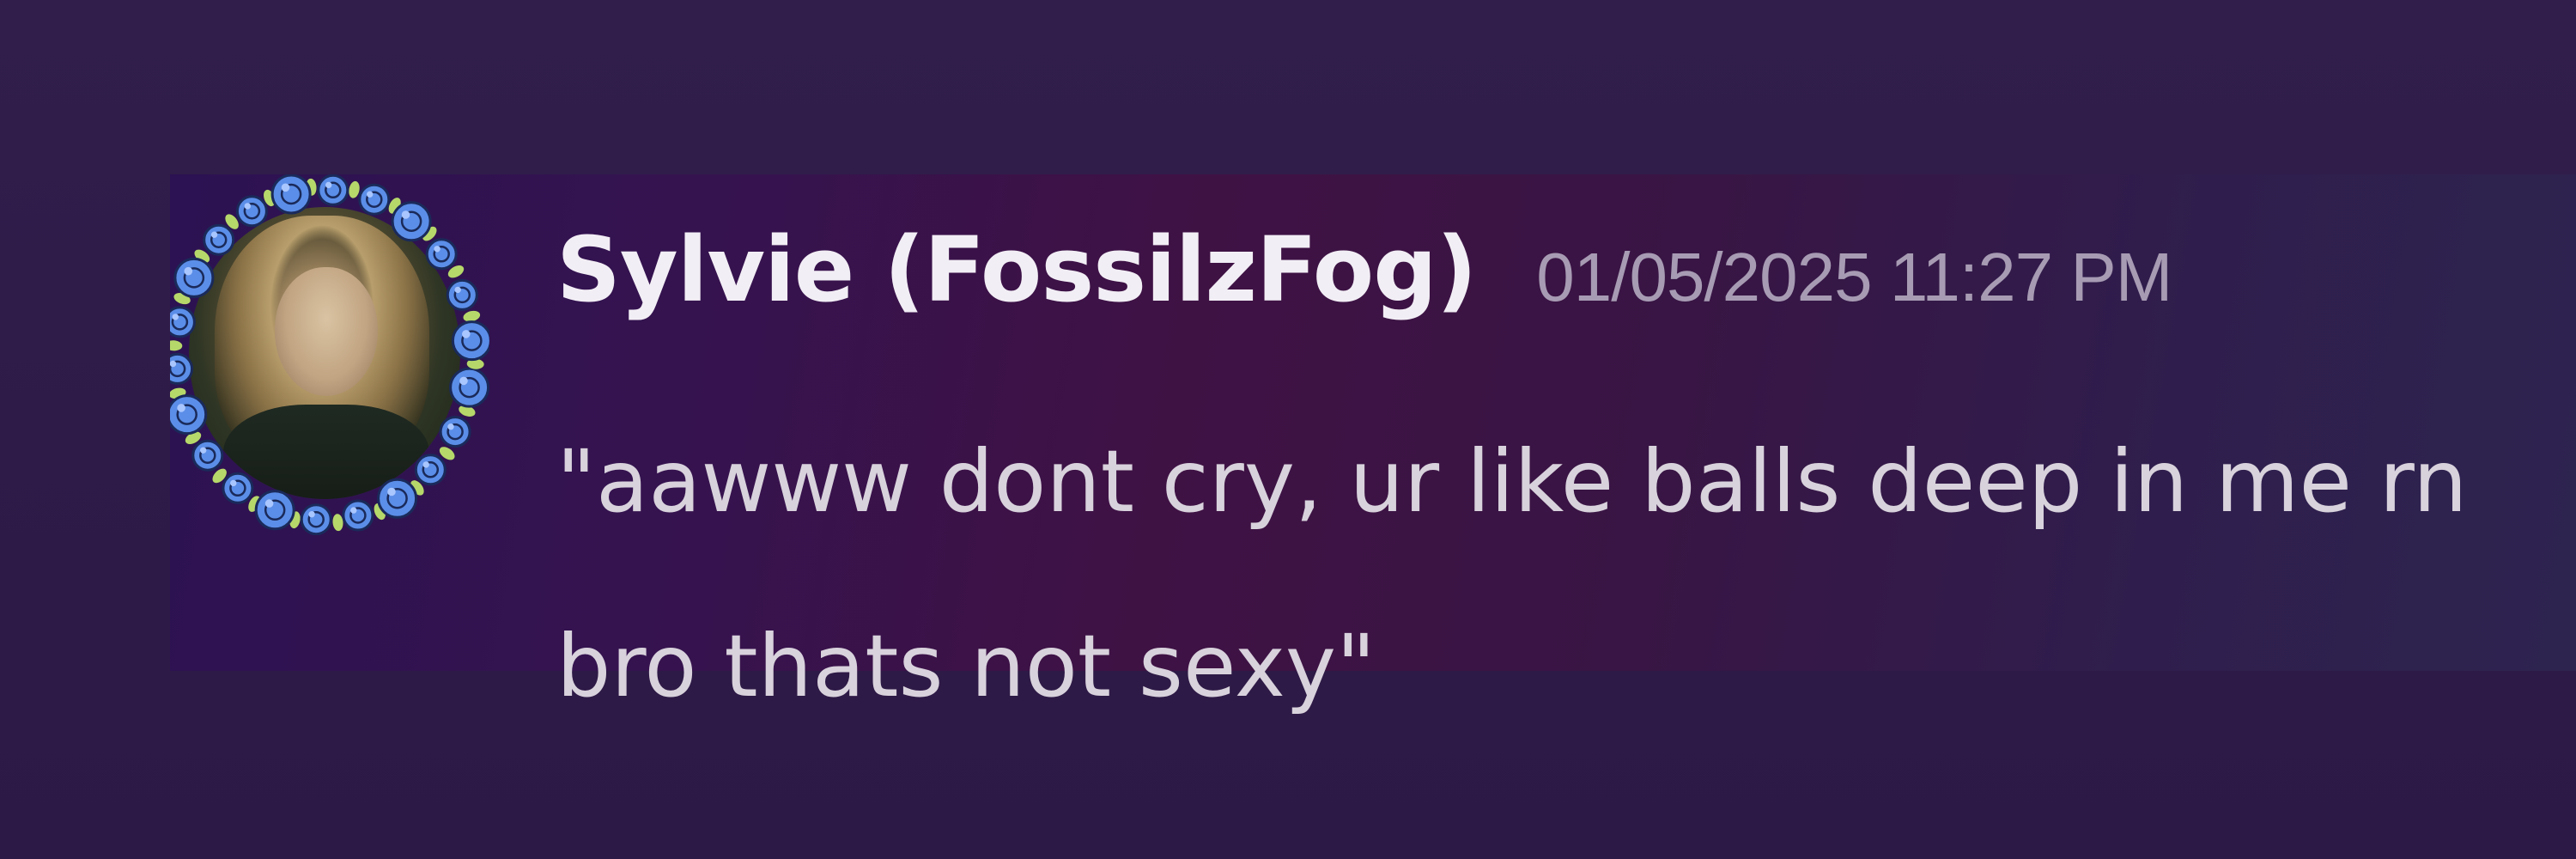 This screenshot has height=859, width=2576. What do you see at coordinates (1017, 269) in the screenshot?
I see `username: Sylvie (FossilzFog)` at bounding box center [1017, 269].